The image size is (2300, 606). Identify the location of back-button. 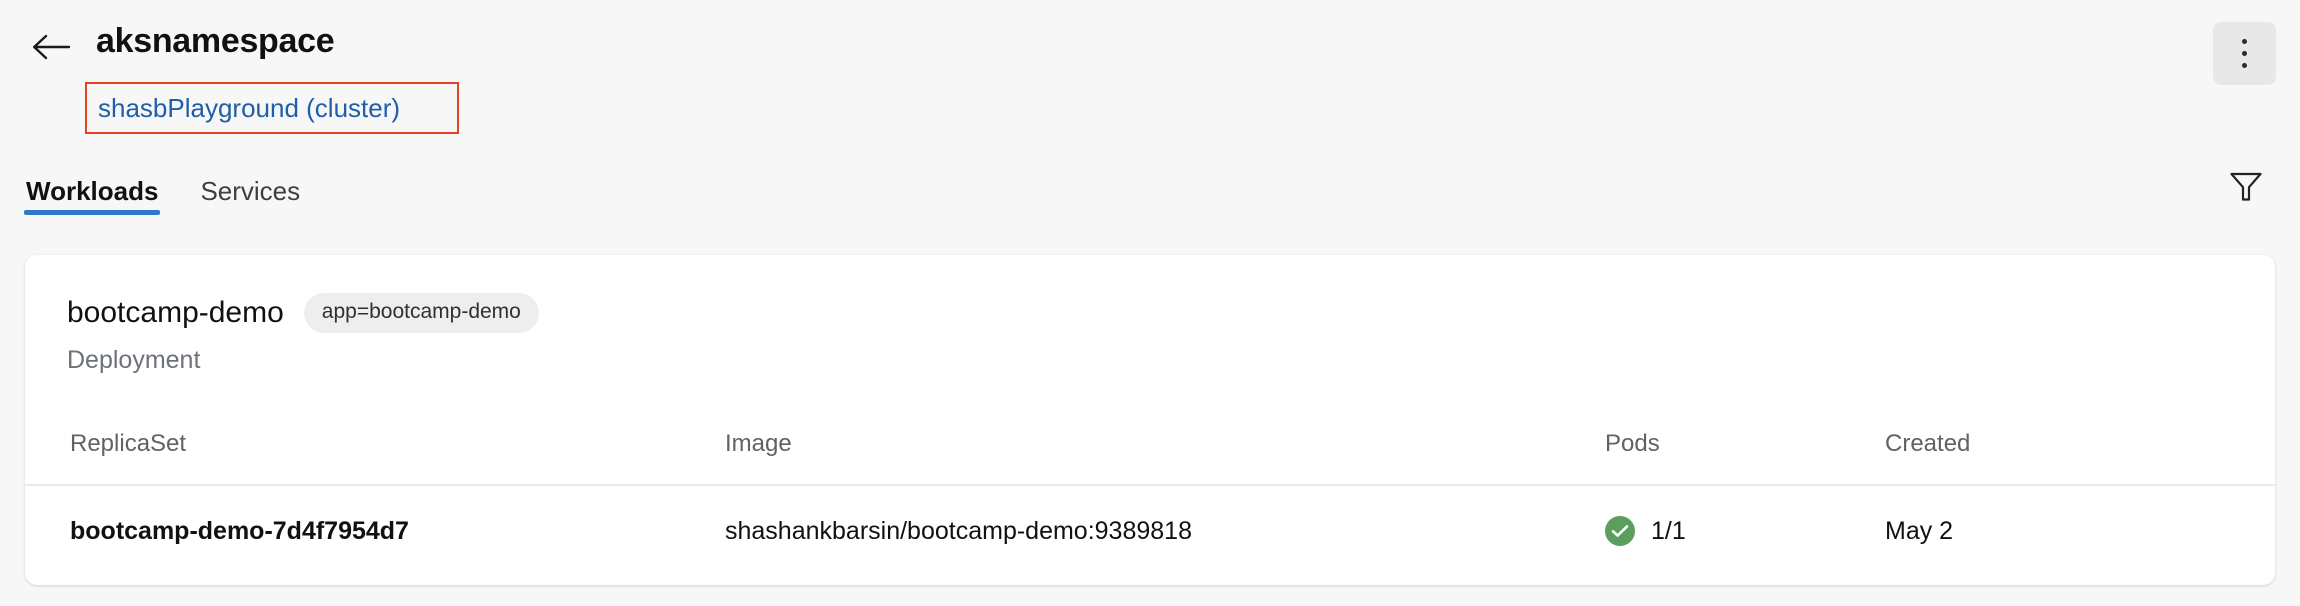
(51, 47).